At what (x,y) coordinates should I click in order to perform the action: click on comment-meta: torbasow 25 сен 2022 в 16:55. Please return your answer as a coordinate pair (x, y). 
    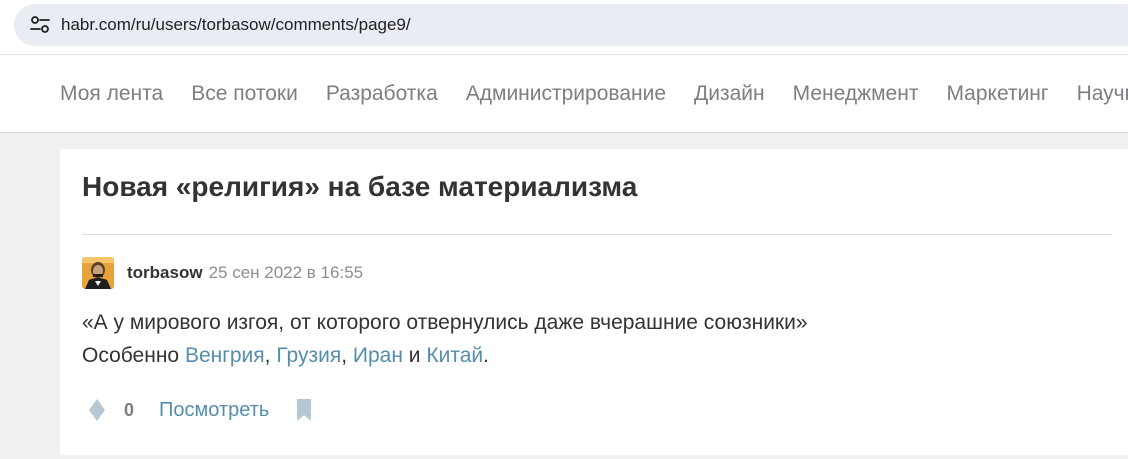
    Looking at the image, I should click on (222, 273).